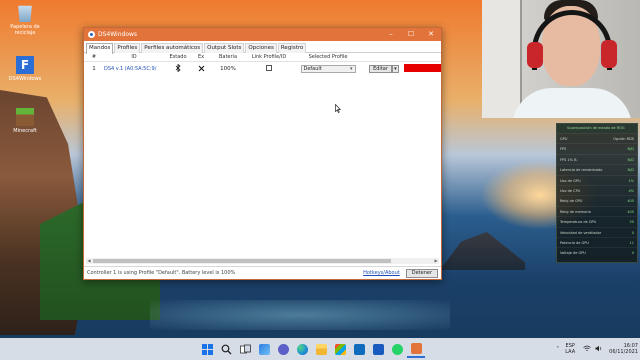 This screenshot has height=360, width=640. I want to click on tab-output-slots: Output Slots, so click(224, 48).